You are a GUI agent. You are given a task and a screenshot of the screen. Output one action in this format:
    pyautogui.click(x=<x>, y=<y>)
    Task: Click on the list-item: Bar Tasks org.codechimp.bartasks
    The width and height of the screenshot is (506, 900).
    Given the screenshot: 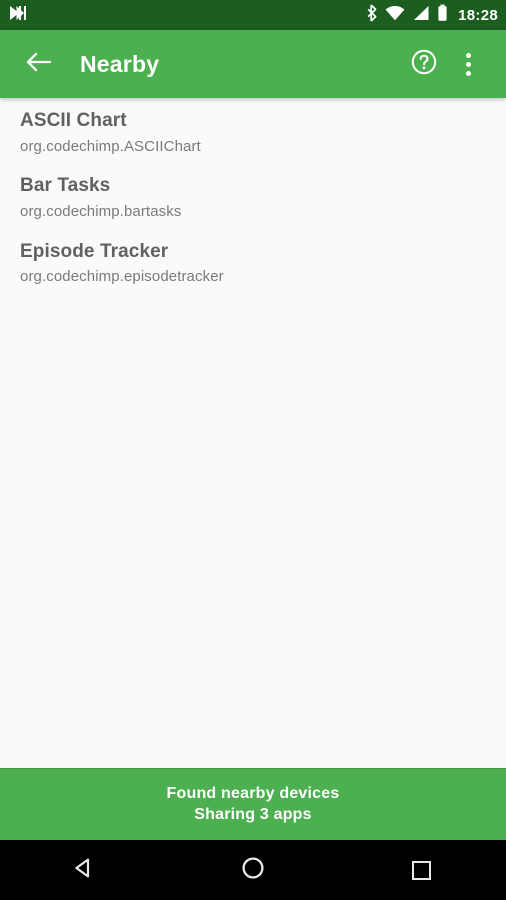 What is the action you would take?
    pyautogui.click(x=253, y=195)
    